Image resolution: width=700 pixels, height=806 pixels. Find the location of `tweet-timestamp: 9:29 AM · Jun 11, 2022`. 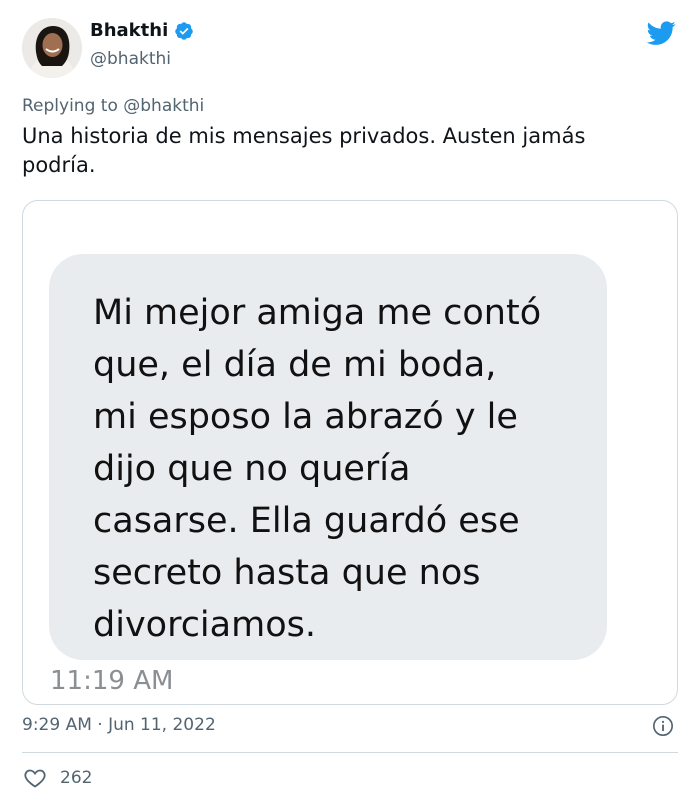

tweet-timestamp: 9:29 AM · Jun 11, 2022 is located at coordinates (119, 725).